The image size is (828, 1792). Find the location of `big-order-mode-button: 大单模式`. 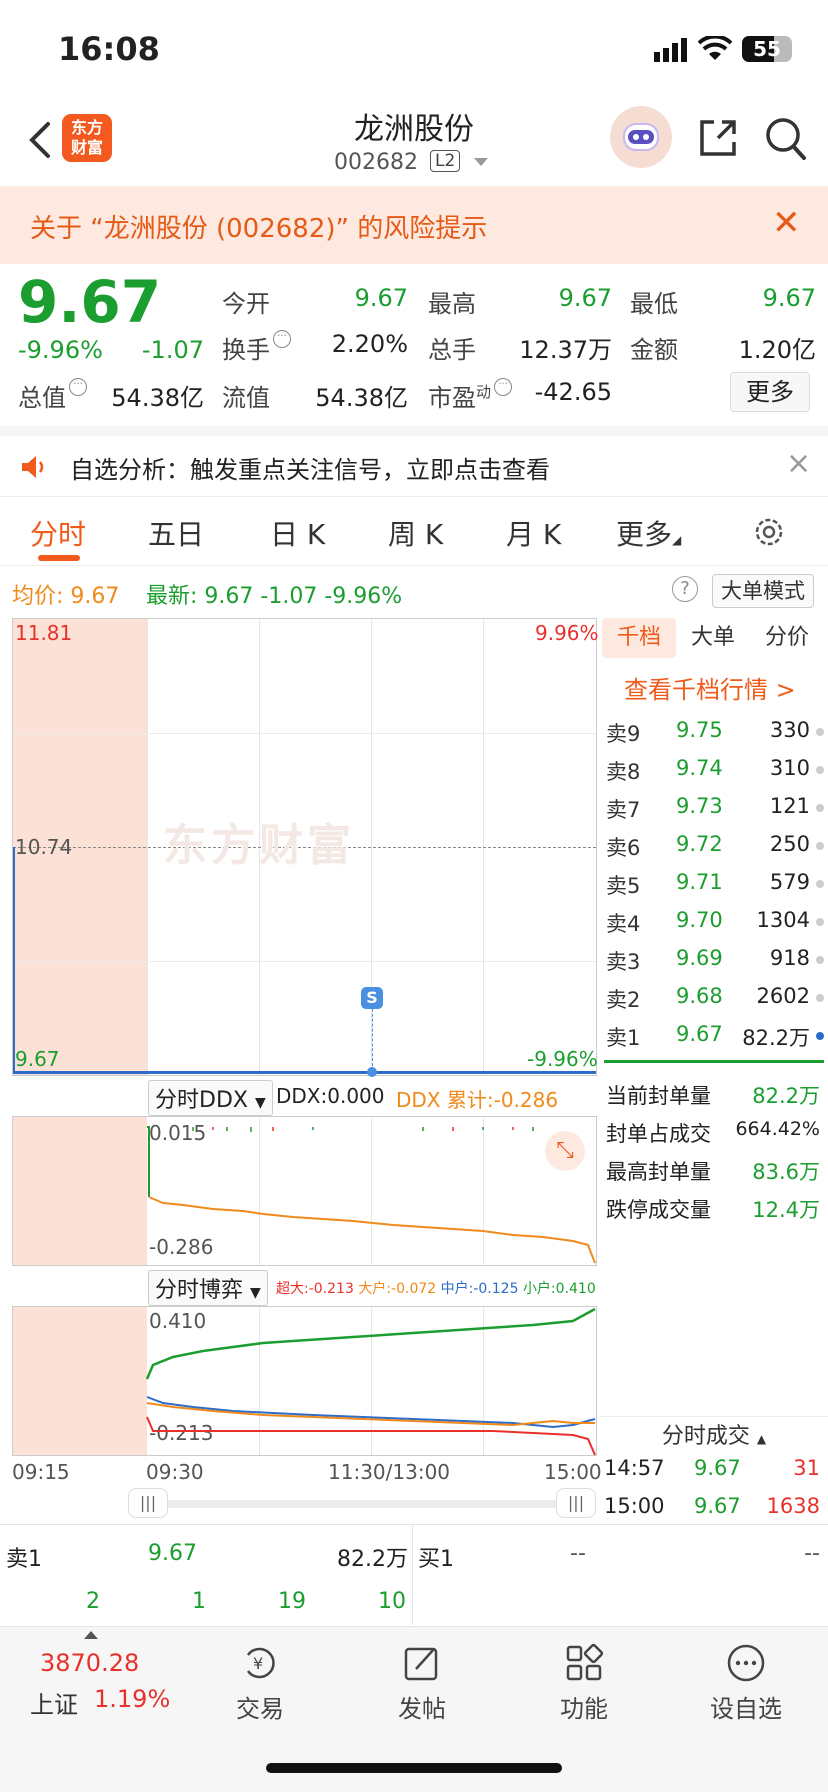

big-order-mode-button: 大单模式 is located at coordinates (763, 591).